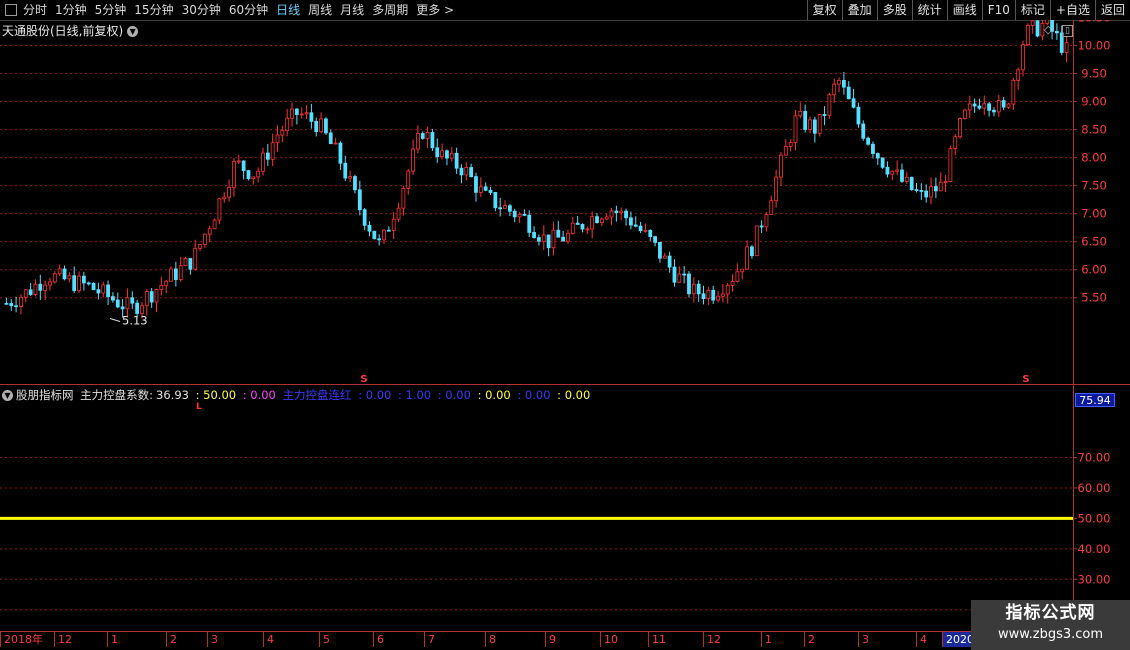 The width and height of the screenshot is (1130, 650). I want to click on more-menu: 更多 >, so click(435, 10).